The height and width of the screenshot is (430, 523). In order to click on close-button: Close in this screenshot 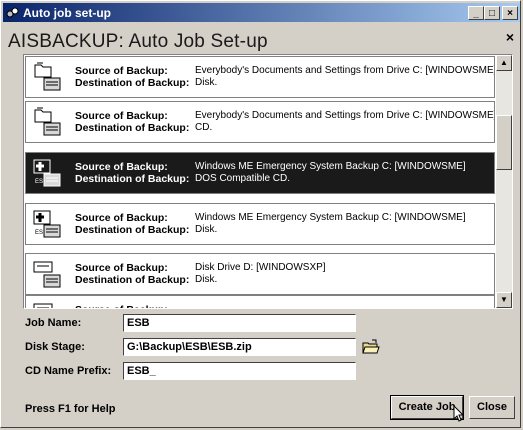, I will do `click(492, 407)`.